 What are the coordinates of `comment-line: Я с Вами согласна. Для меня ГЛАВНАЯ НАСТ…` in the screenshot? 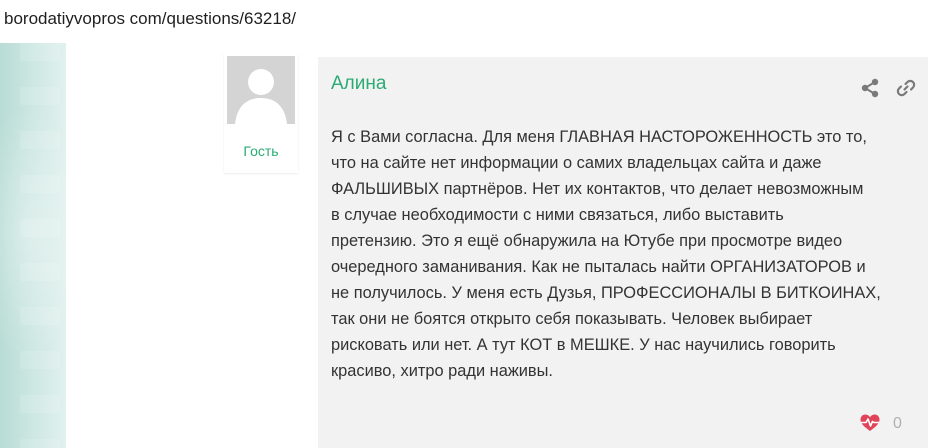 It's located at (599, 137).